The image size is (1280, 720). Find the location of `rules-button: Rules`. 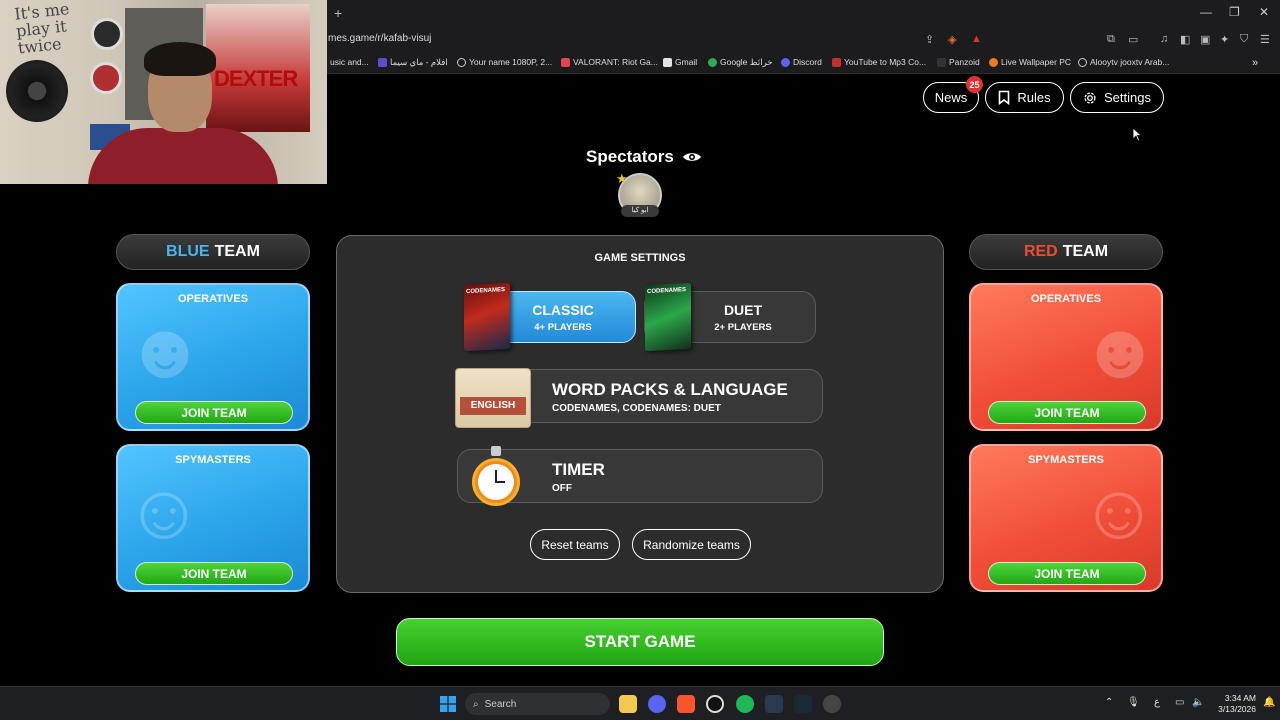

rules-button: Rules is located at coordinates (1024, 97).